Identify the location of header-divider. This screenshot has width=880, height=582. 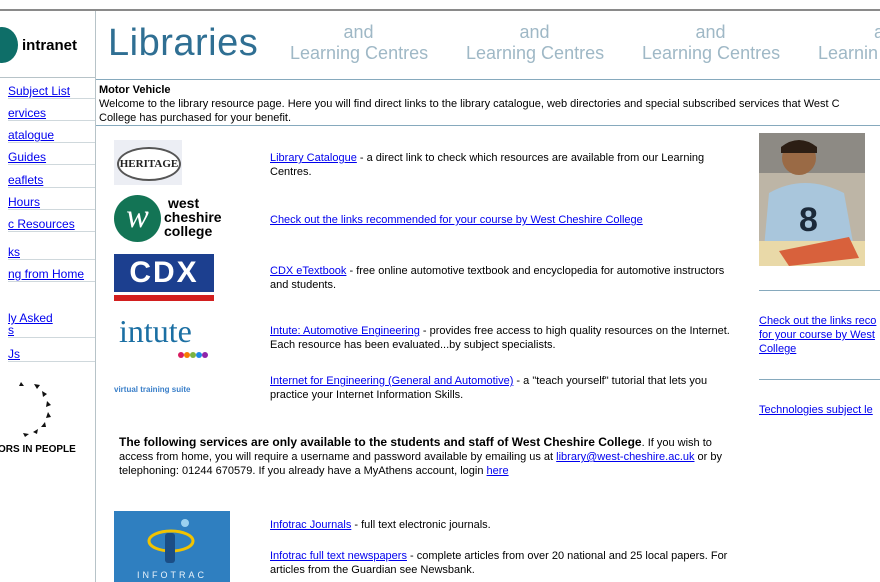
(488, 79).